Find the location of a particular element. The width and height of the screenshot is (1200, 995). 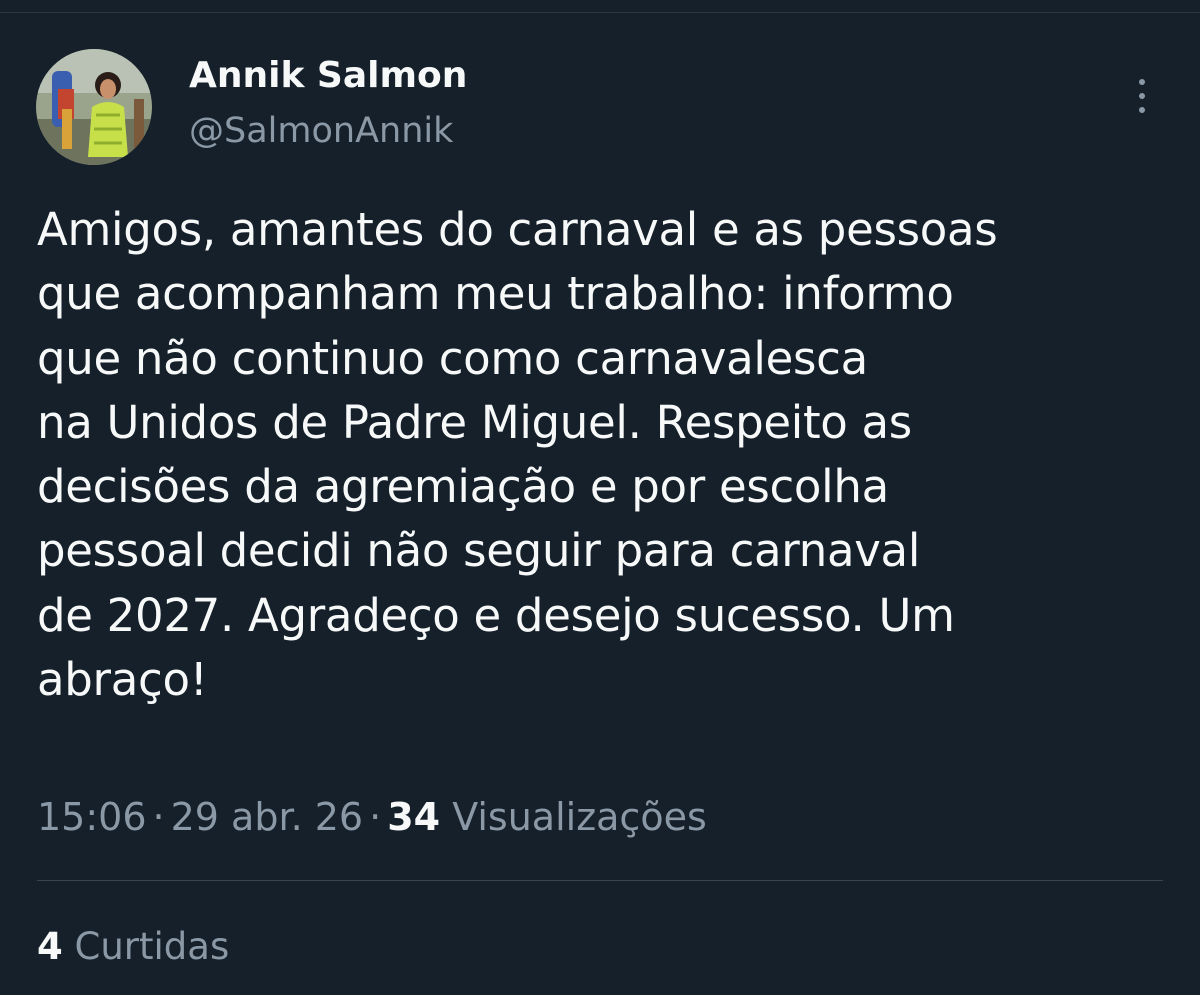

views-count: 34 is located at coordinates (414, 817).